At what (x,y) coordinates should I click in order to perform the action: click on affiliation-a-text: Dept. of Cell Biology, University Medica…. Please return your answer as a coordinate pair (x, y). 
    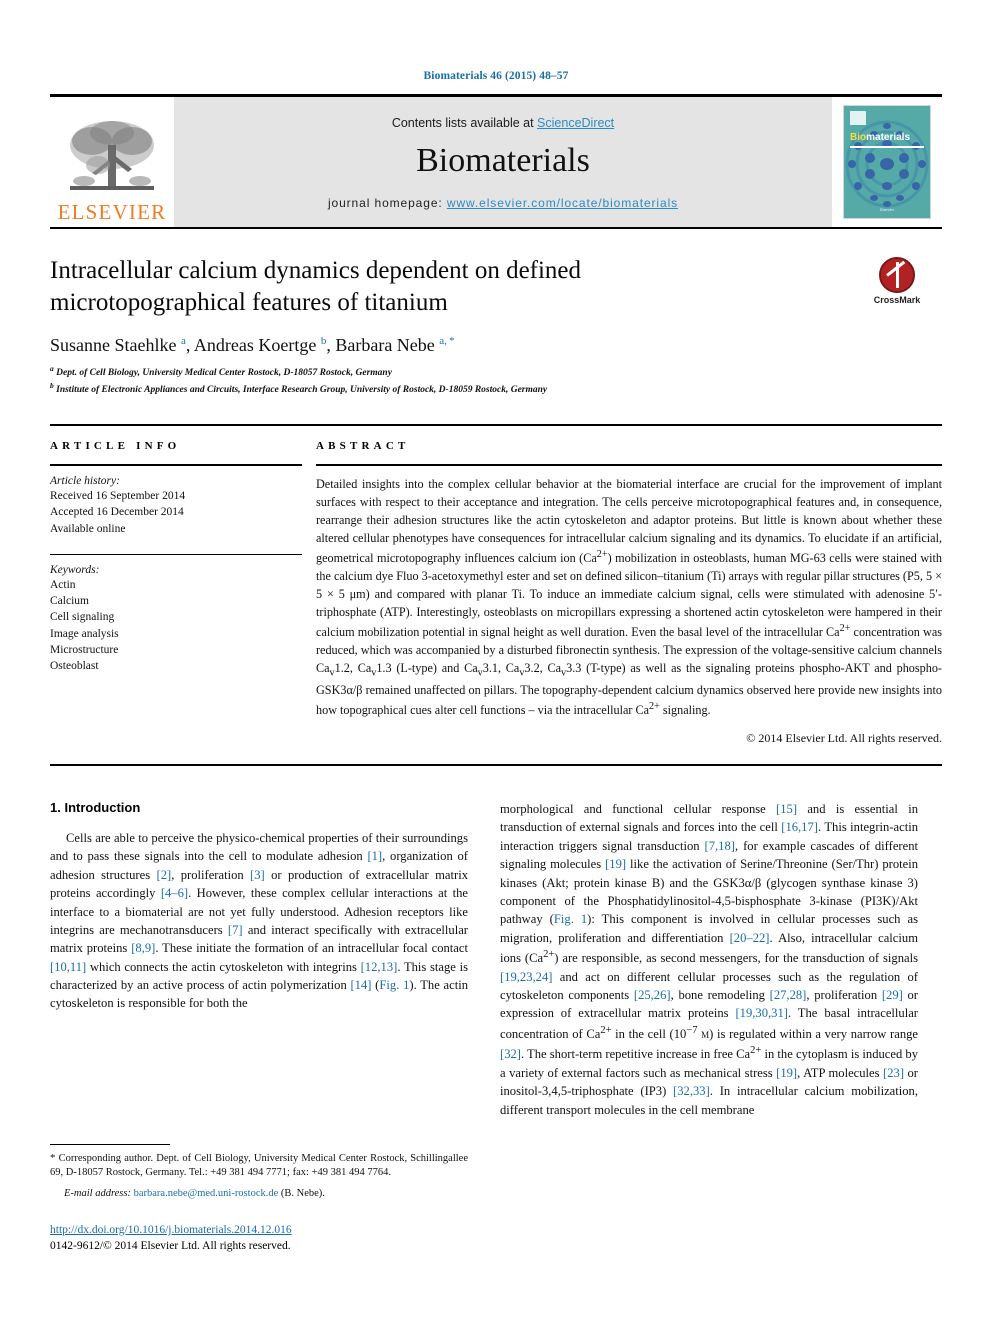
    Looking at the image, I should click on (224, 373).